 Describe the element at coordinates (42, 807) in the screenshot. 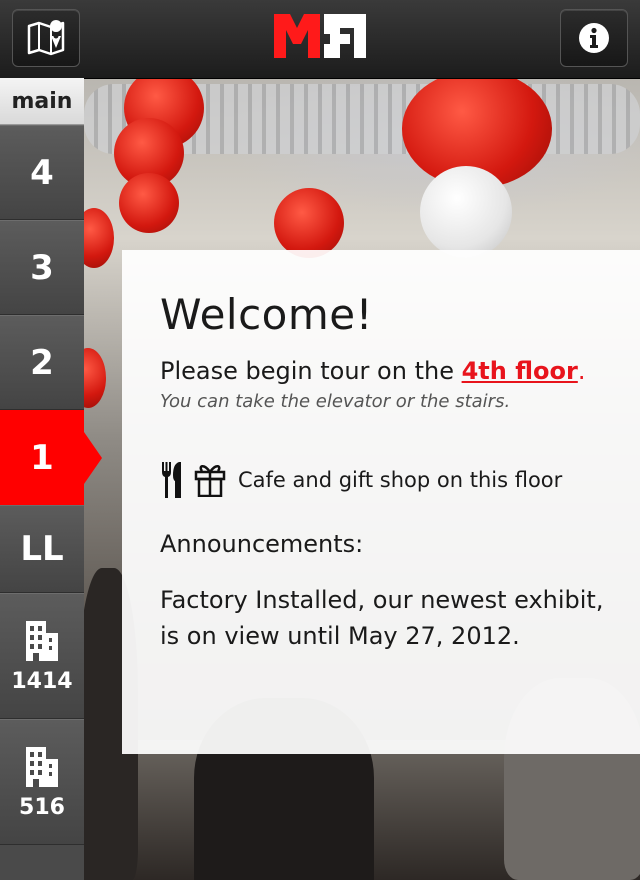

I see `building-label: 516` at that location.